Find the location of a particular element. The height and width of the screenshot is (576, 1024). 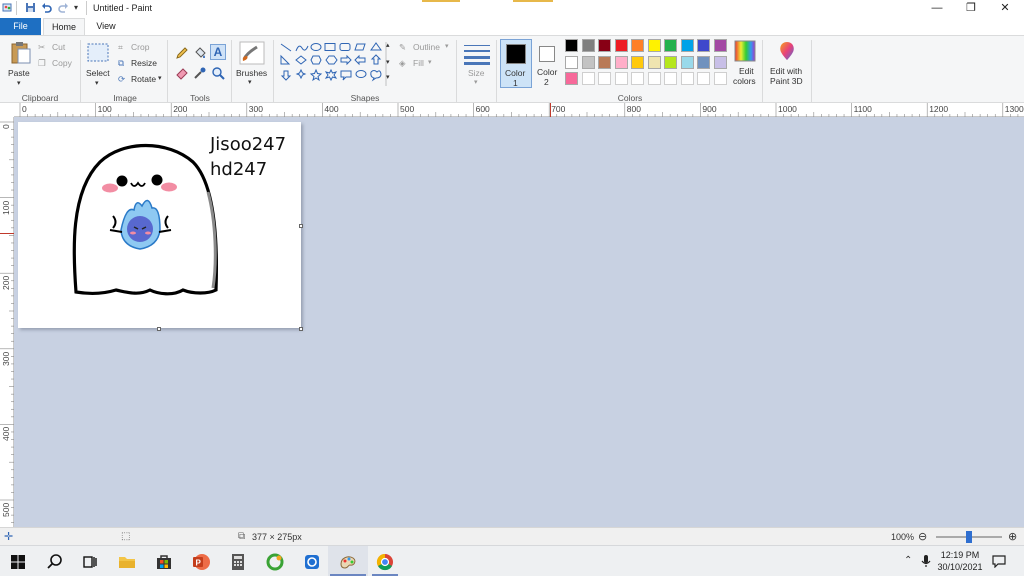

customize-qat-icon: ▾ is located at coordinates (76, 7).